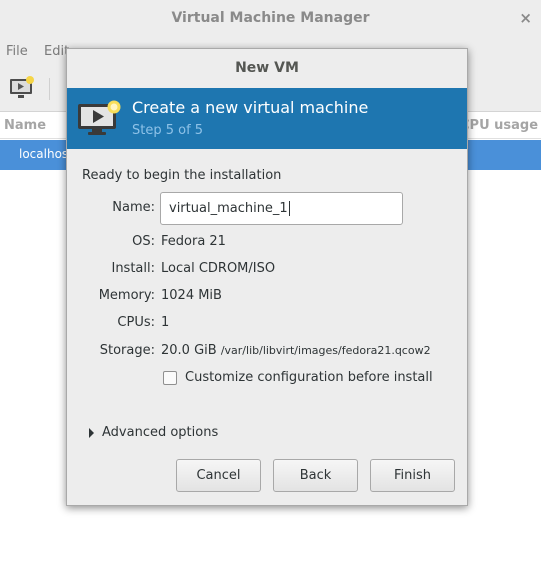 The image size is (541, 585). I want to click on banner-title: Create a new virtual machine, so click(250, 107).